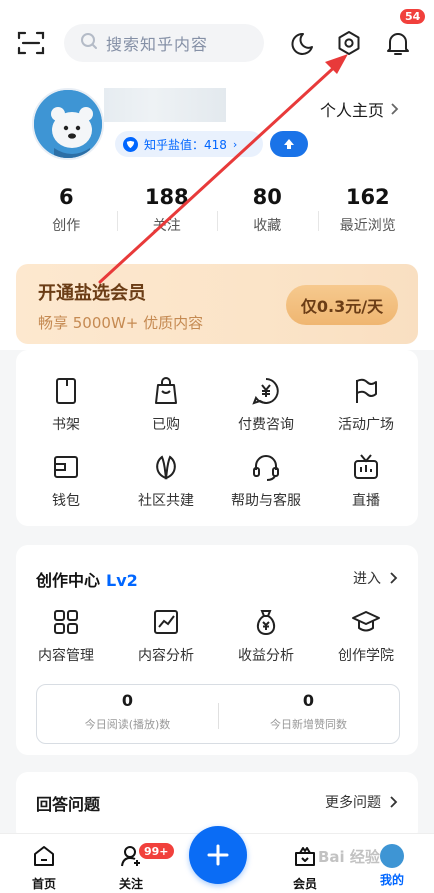  I want to click on tool-label: 内容管理, so click(66, 656).